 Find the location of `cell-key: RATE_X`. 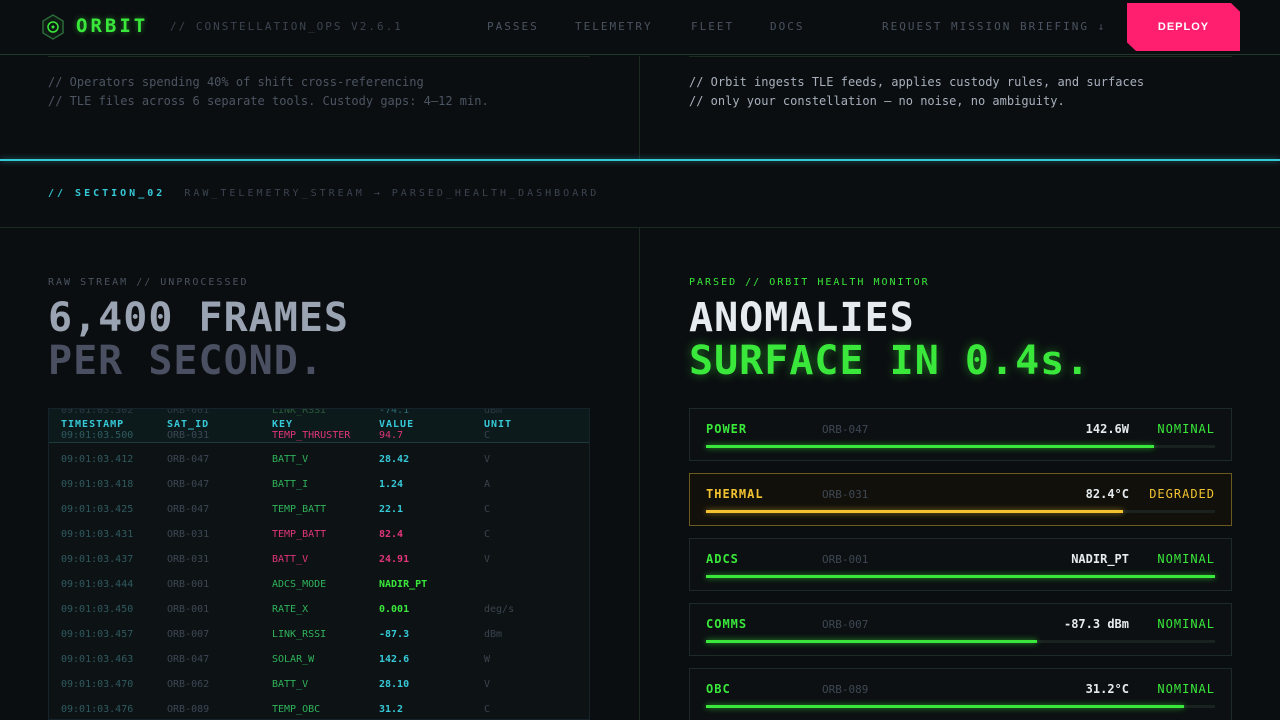

cell-key: RATE_X is located at coordinates (290, 609).